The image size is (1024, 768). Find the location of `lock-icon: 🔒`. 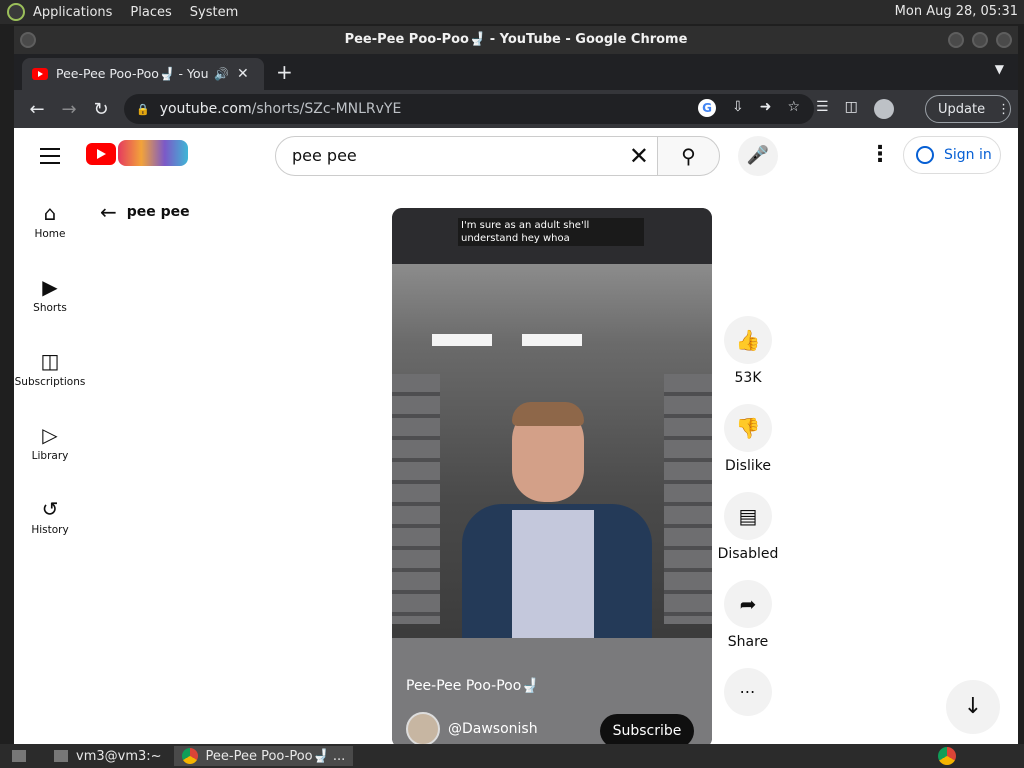

lock-icon: 🔒 is located at coordinates (143, 109).